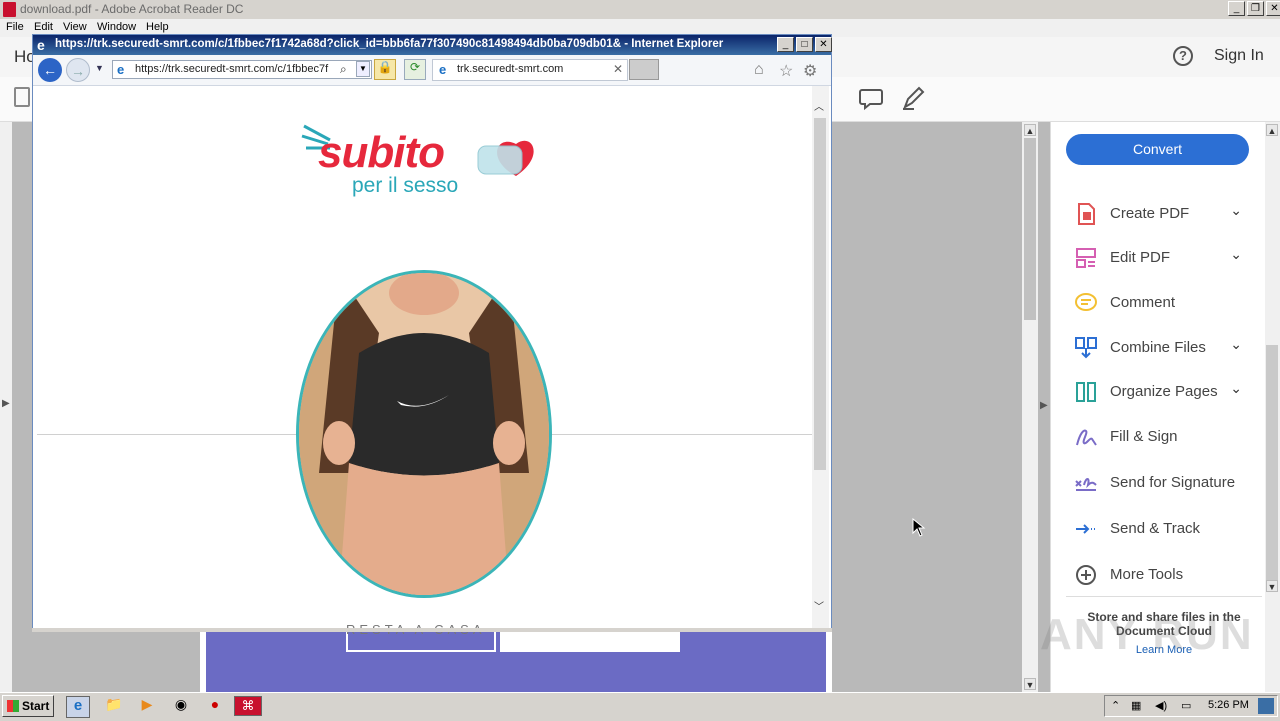 The height and width of the screenshot is (721, 1280). Describe the element at coordinates (1044, 405) in the screenshot. I see `collapse-right-panel-icon: ▶` at that location.